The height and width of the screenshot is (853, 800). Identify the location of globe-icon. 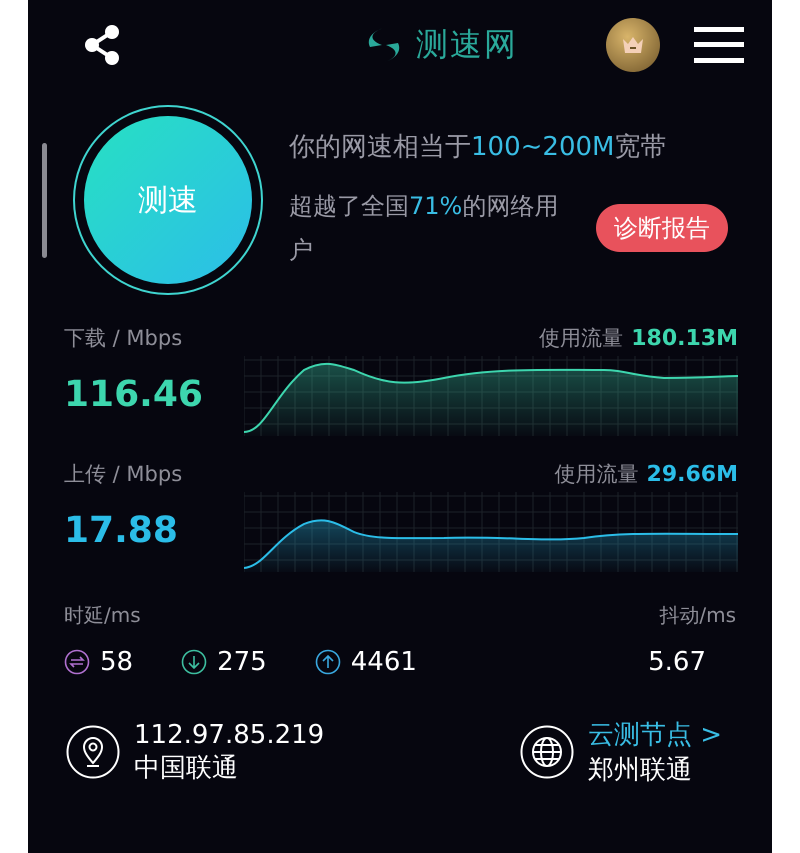
(547, 752).